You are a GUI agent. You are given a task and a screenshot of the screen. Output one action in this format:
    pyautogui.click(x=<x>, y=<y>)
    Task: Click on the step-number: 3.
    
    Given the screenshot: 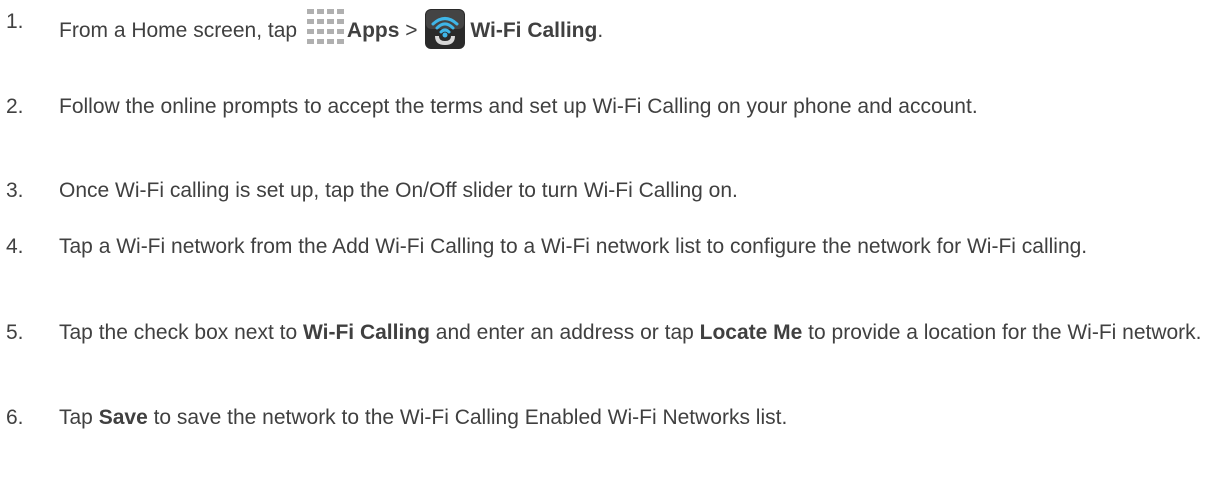 What is the action you would take?
    pyautogui.click(x=15, y=190)
    